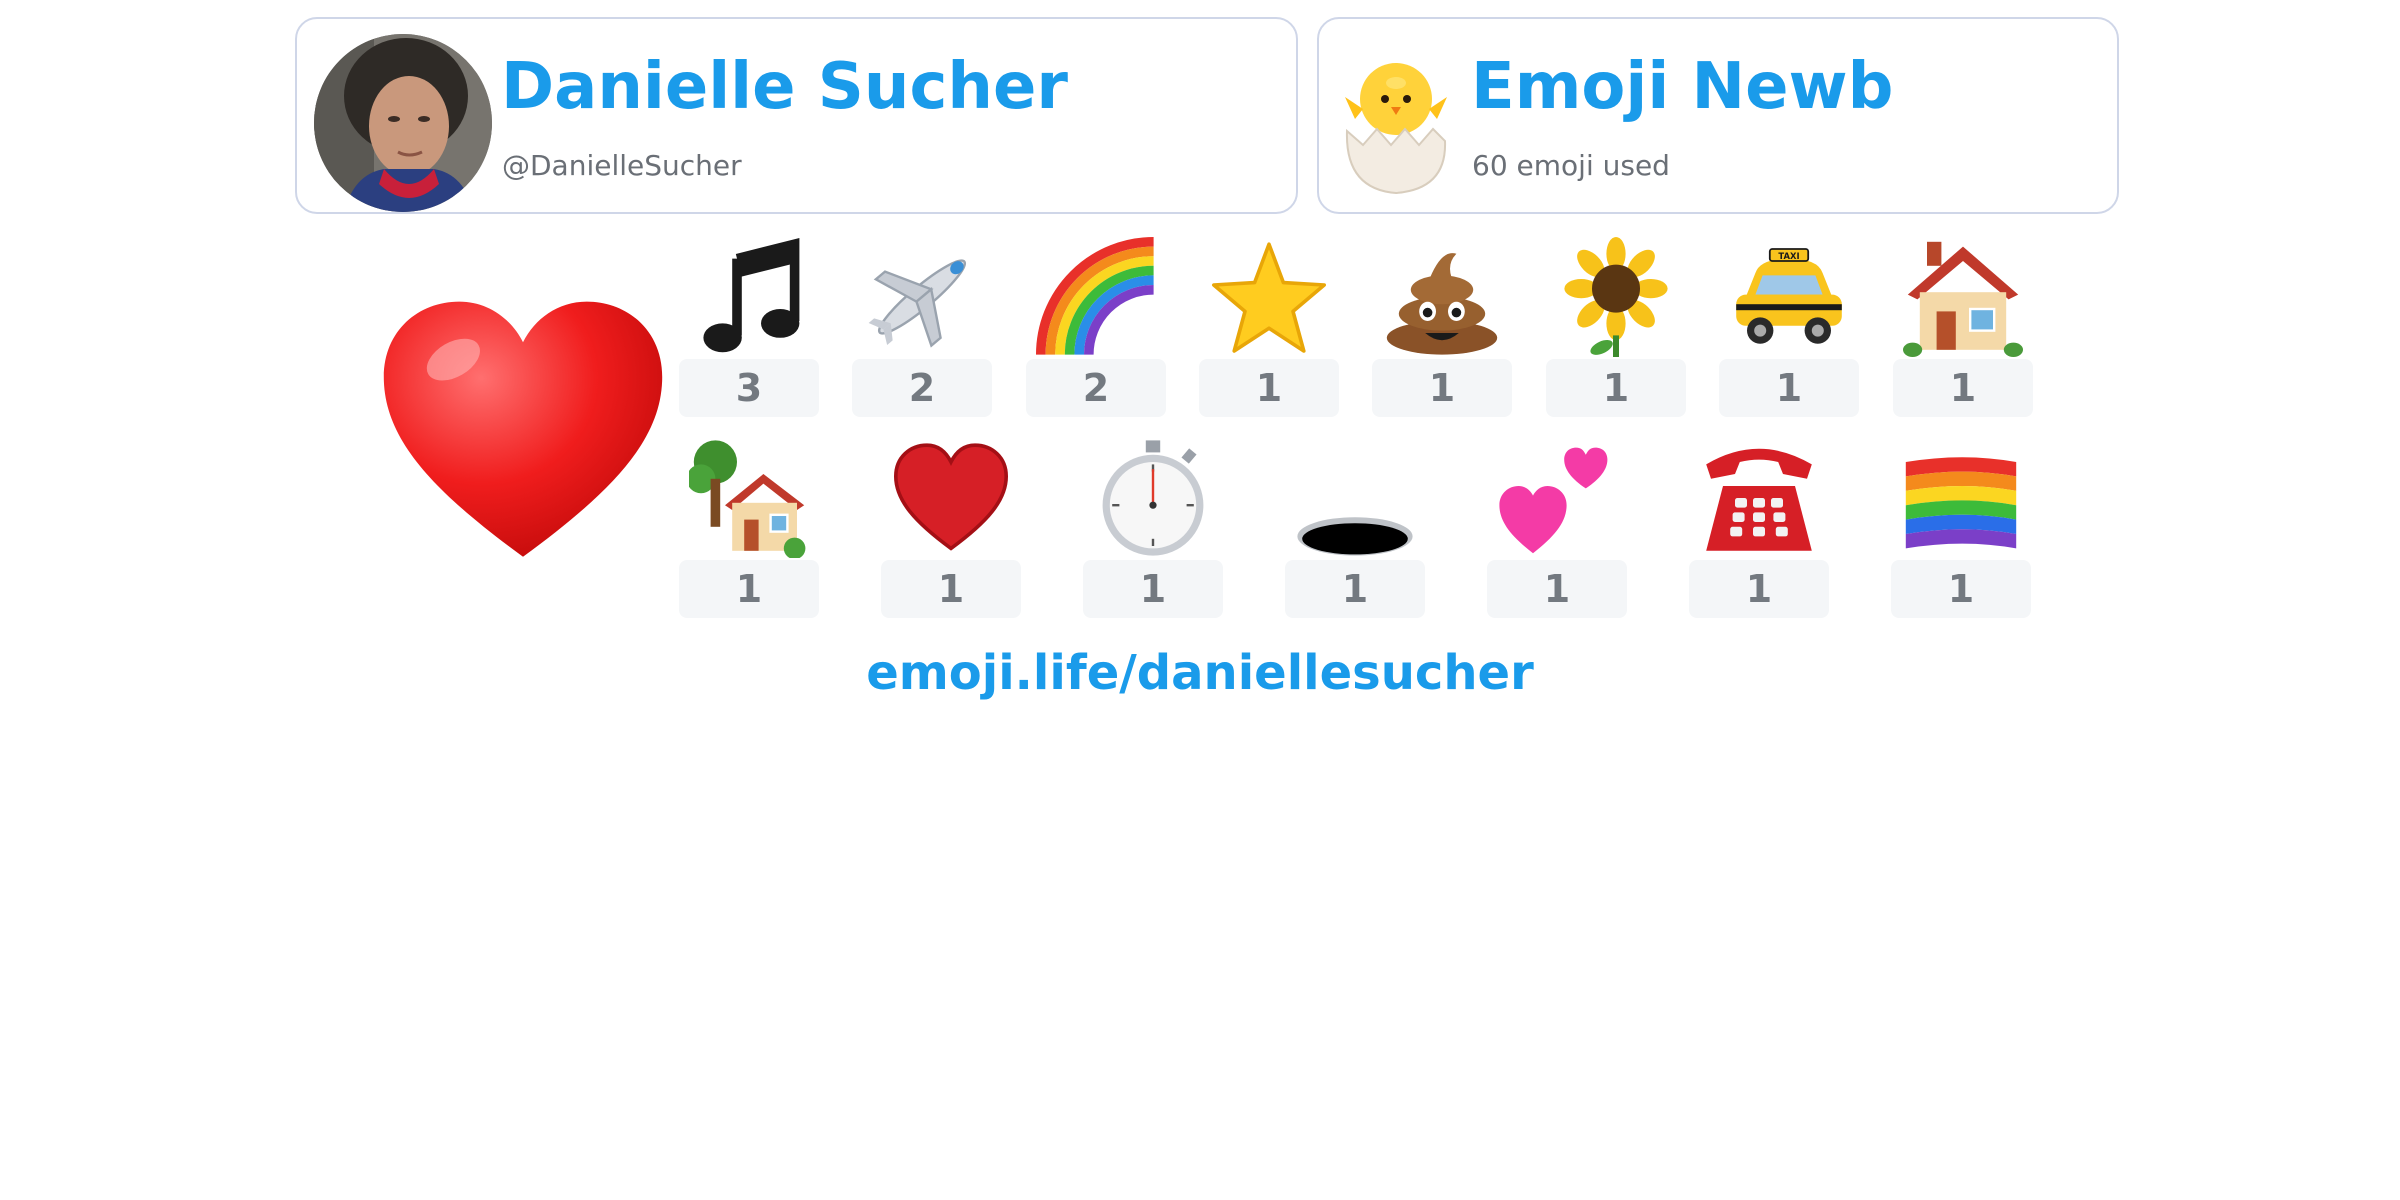 The width and height of the screenshot is (2400, 1200). I want to click on badge-card: Emoji Newb 60 emoji used, so click(1718, 115).